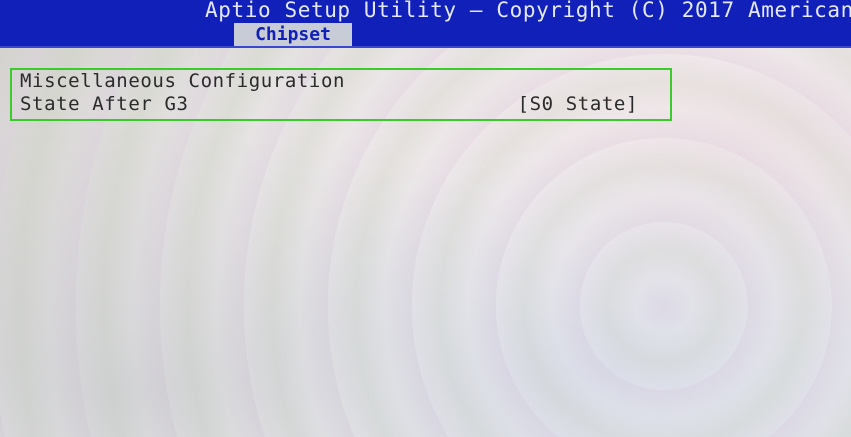  What do you see at coordinates (578, 104) in the screenshot?
I see `setting-value: [S0 State]` at bounding box center [578, 104].